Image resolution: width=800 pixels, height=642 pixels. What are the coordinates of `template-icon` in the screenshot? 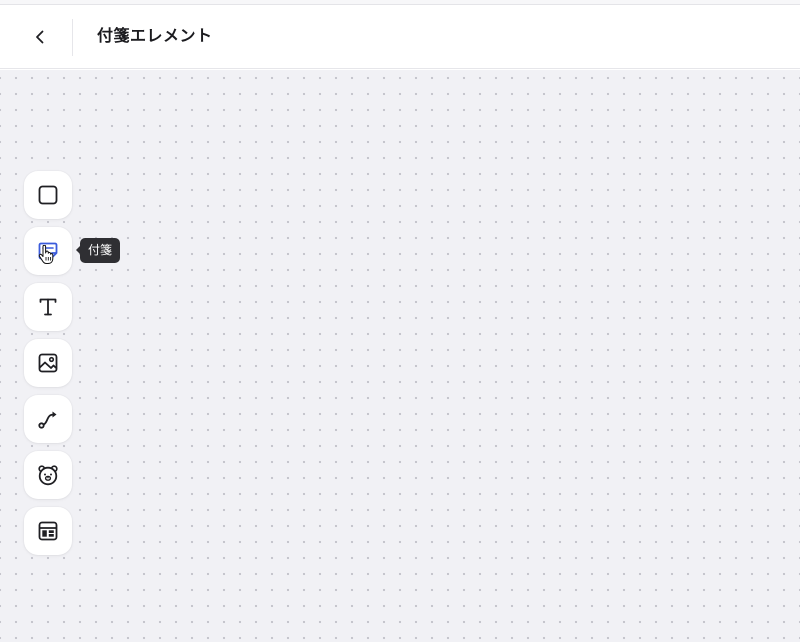 It's located at (48, 531).